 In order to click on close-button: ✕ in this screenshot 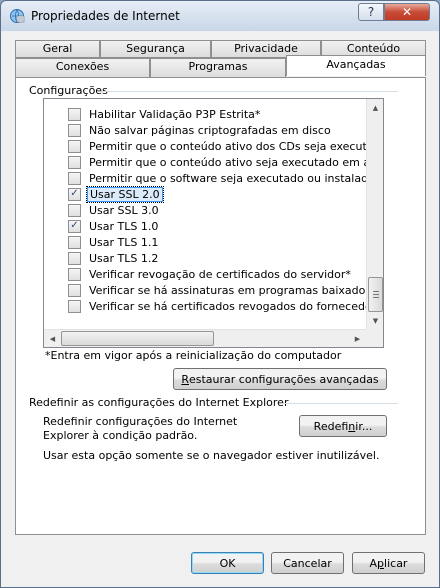, I will do `click(407, 12)`.